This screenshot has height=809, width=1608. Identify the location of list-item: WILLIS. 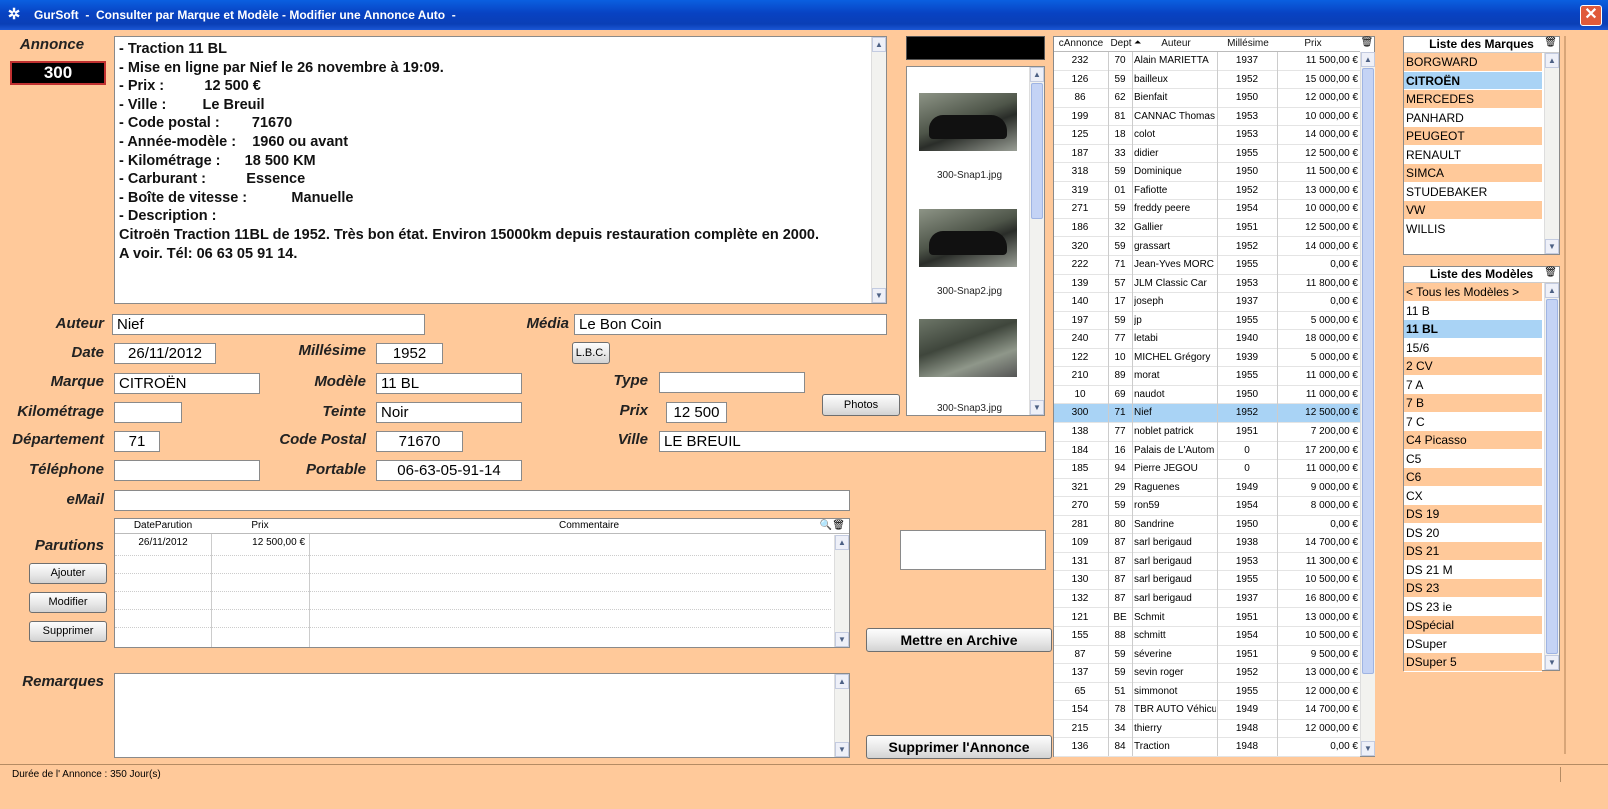
(1473, 229).